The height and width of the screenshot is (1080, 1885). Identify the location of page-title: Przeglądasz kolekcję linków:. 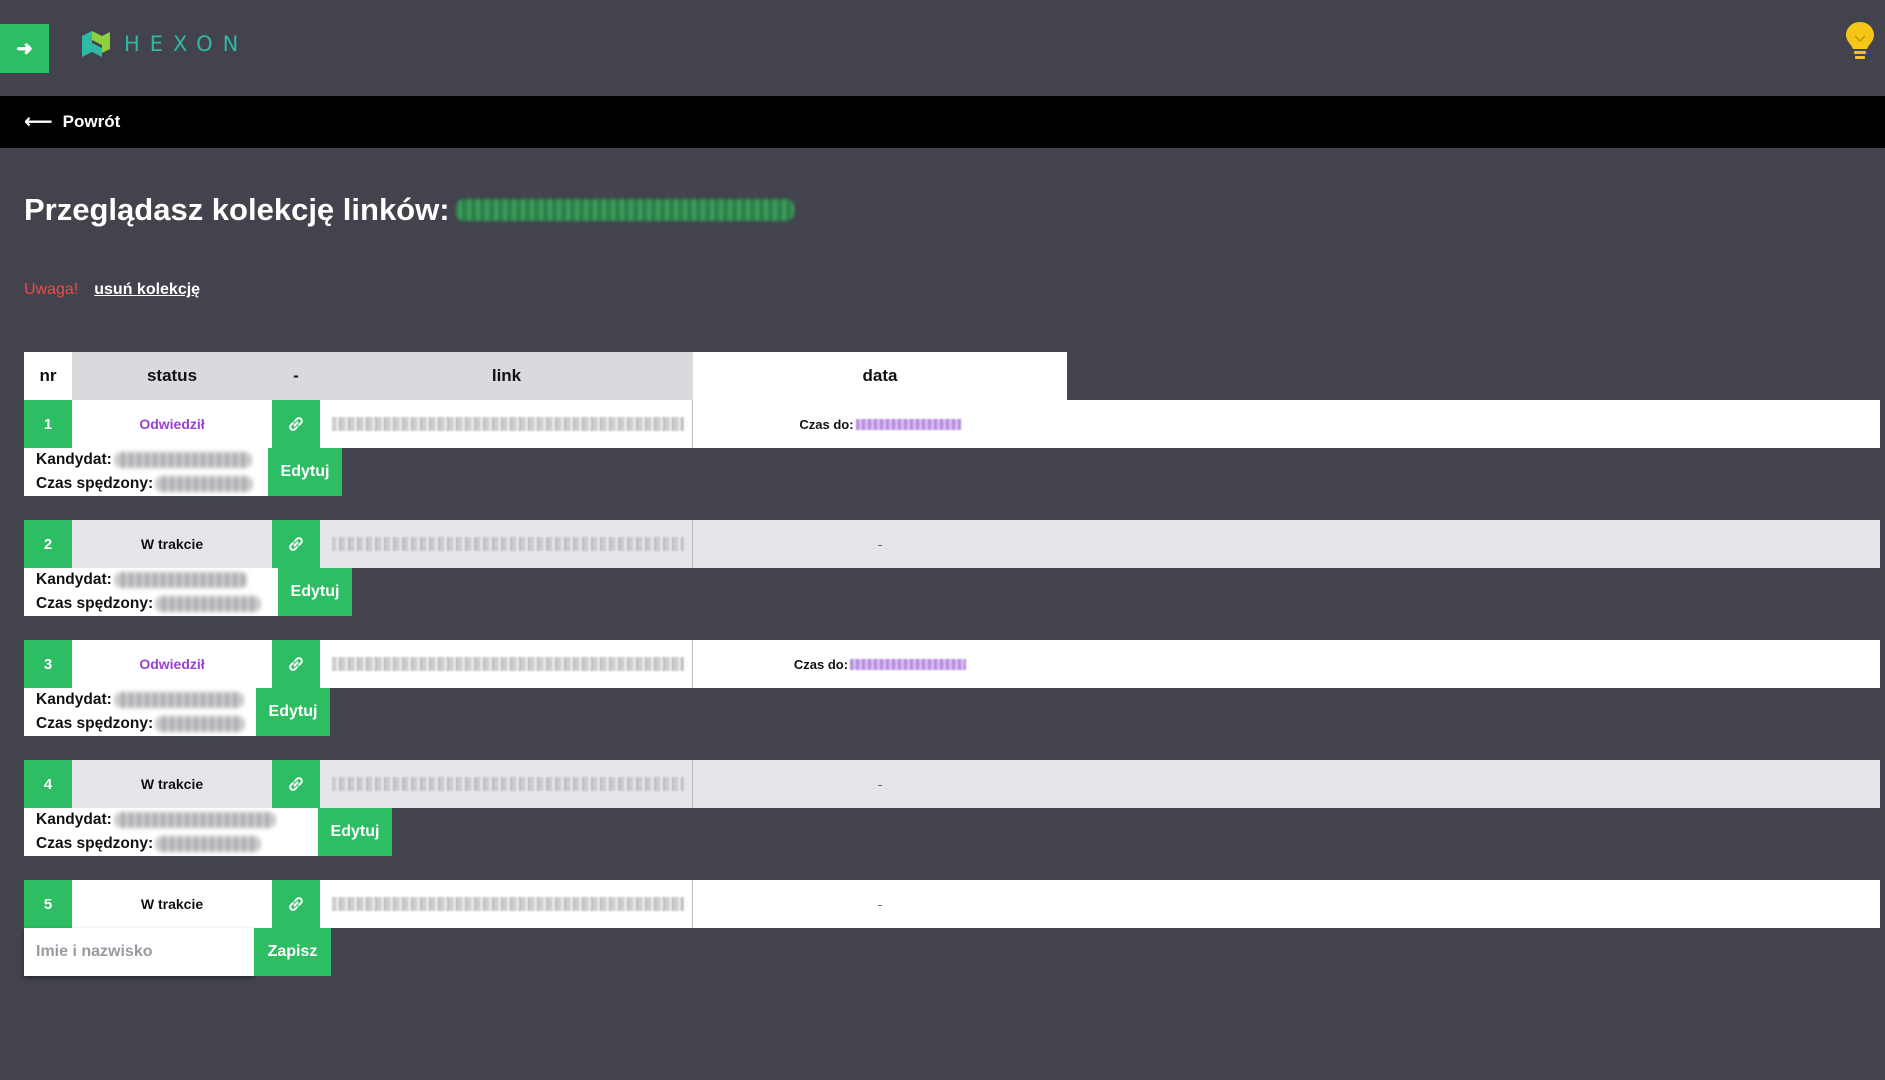
(409, 210).